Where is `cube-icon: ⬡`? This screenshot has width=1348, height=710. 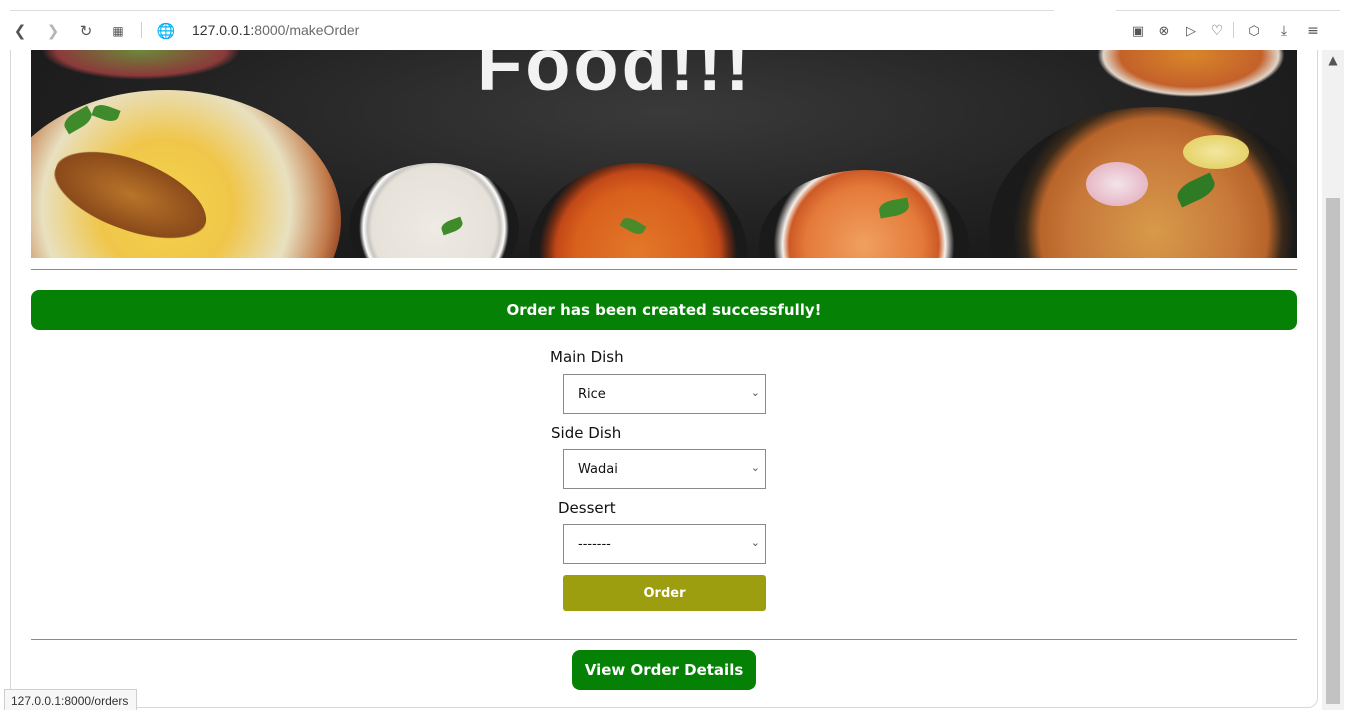 cube-icon: ⬡ is located at coordinates (1254, 31).